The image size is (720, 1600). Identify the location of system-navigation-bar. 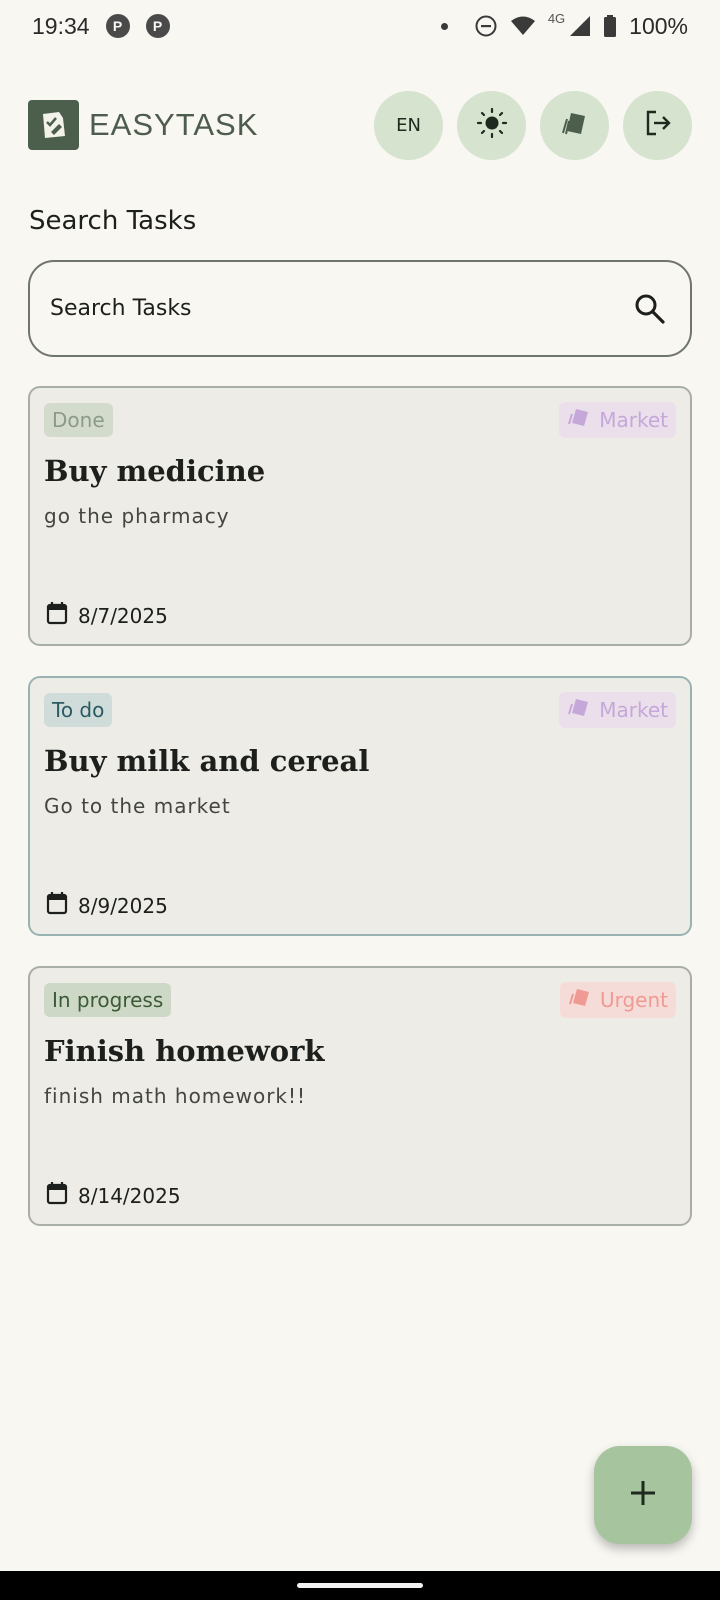
(360, 1585).